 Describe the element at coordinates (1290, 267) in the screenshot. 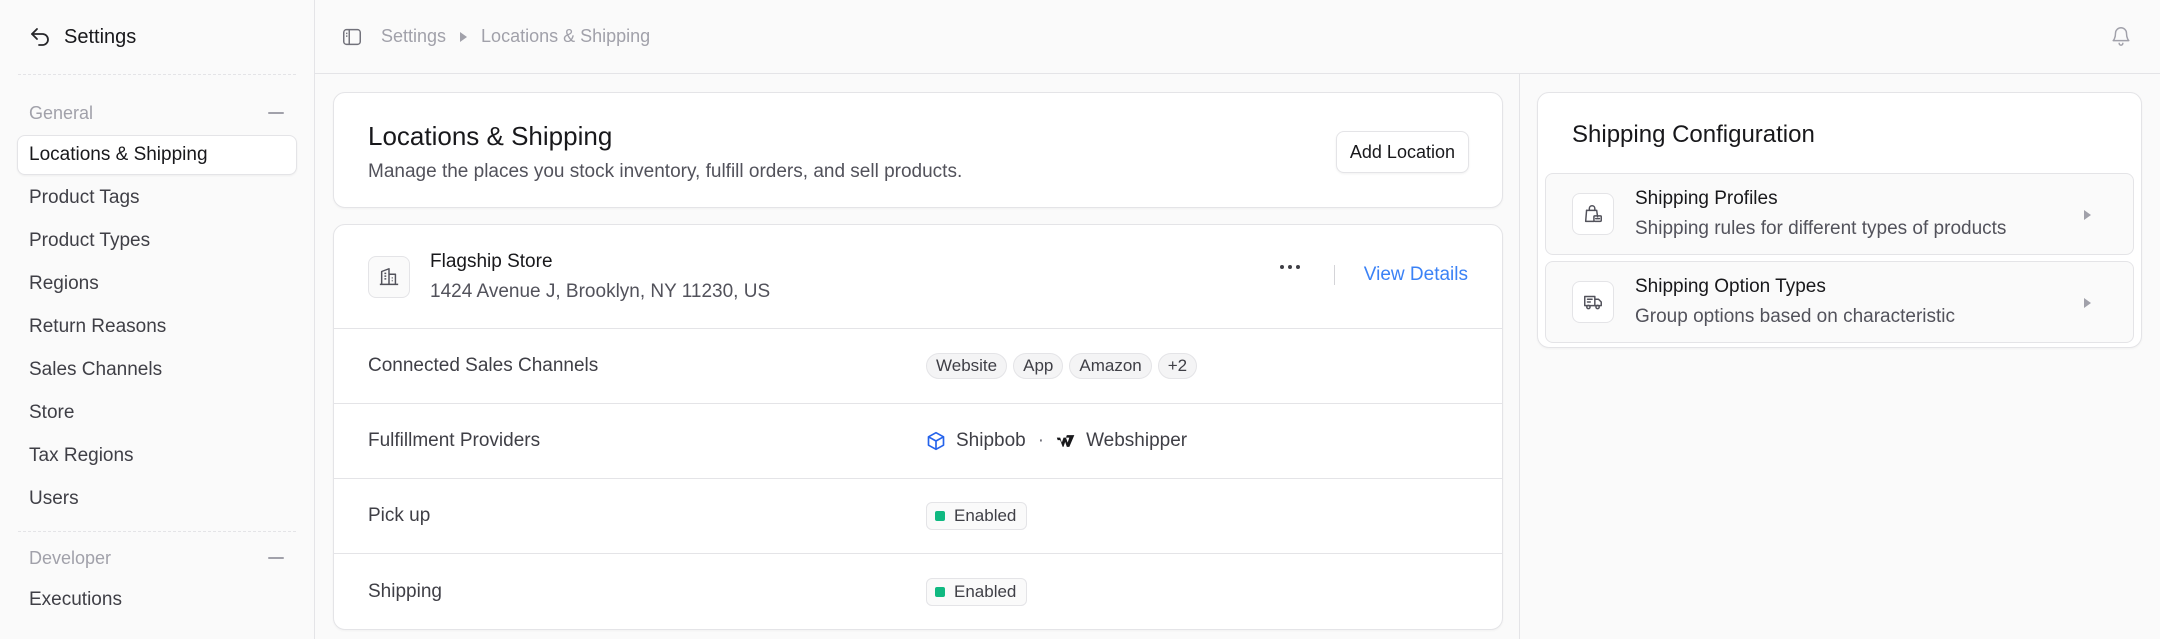

I see `more-options-icon` at that location.